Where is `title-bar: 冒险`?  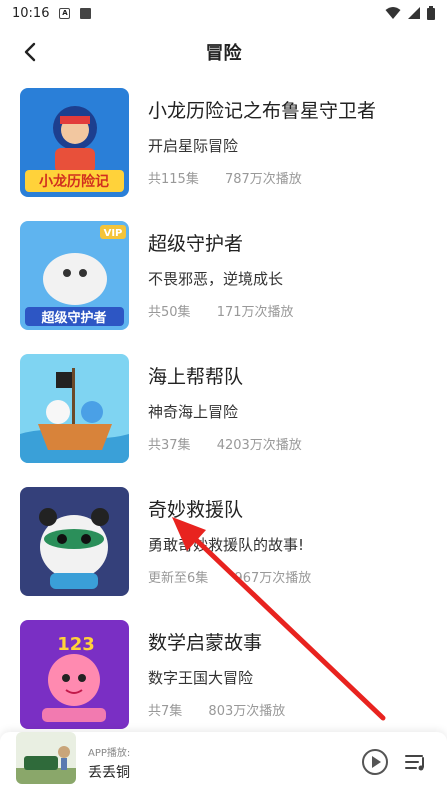
title-bar: 冒险 is located at coordinates (223, 52).